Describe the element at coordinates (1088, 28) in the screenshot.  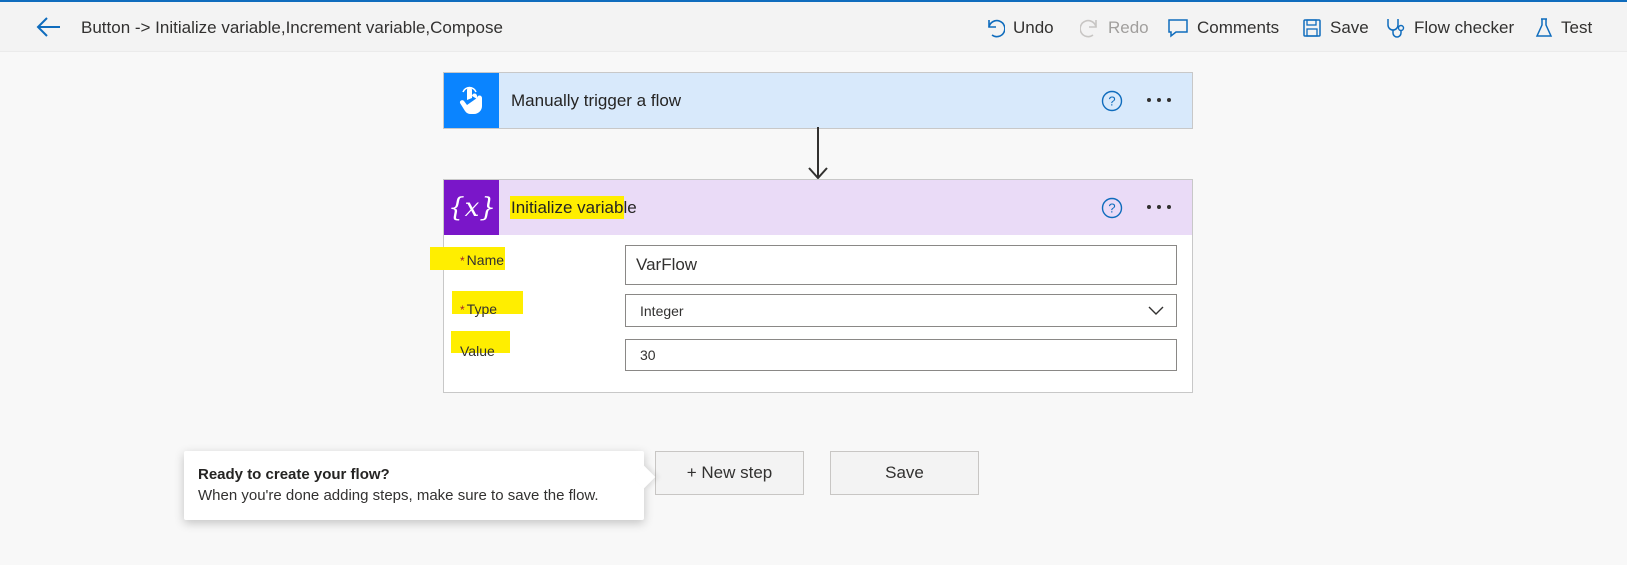
I see `redo-icon` at that location.